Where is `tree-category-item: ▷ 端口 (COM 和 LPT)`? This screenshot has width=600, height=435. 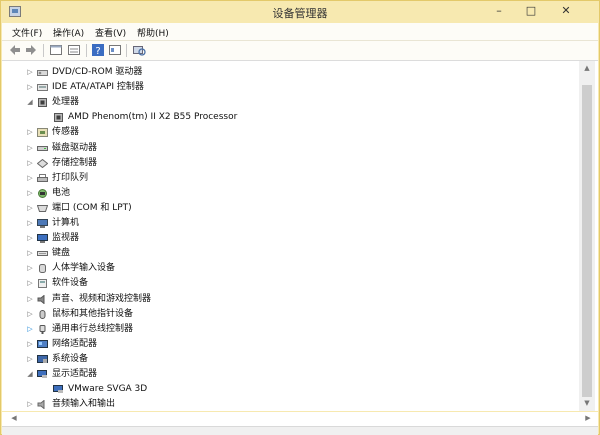
tree-category-item: ▷ 端口 (COM 和 LPT) is located at coordinates (287, 208).